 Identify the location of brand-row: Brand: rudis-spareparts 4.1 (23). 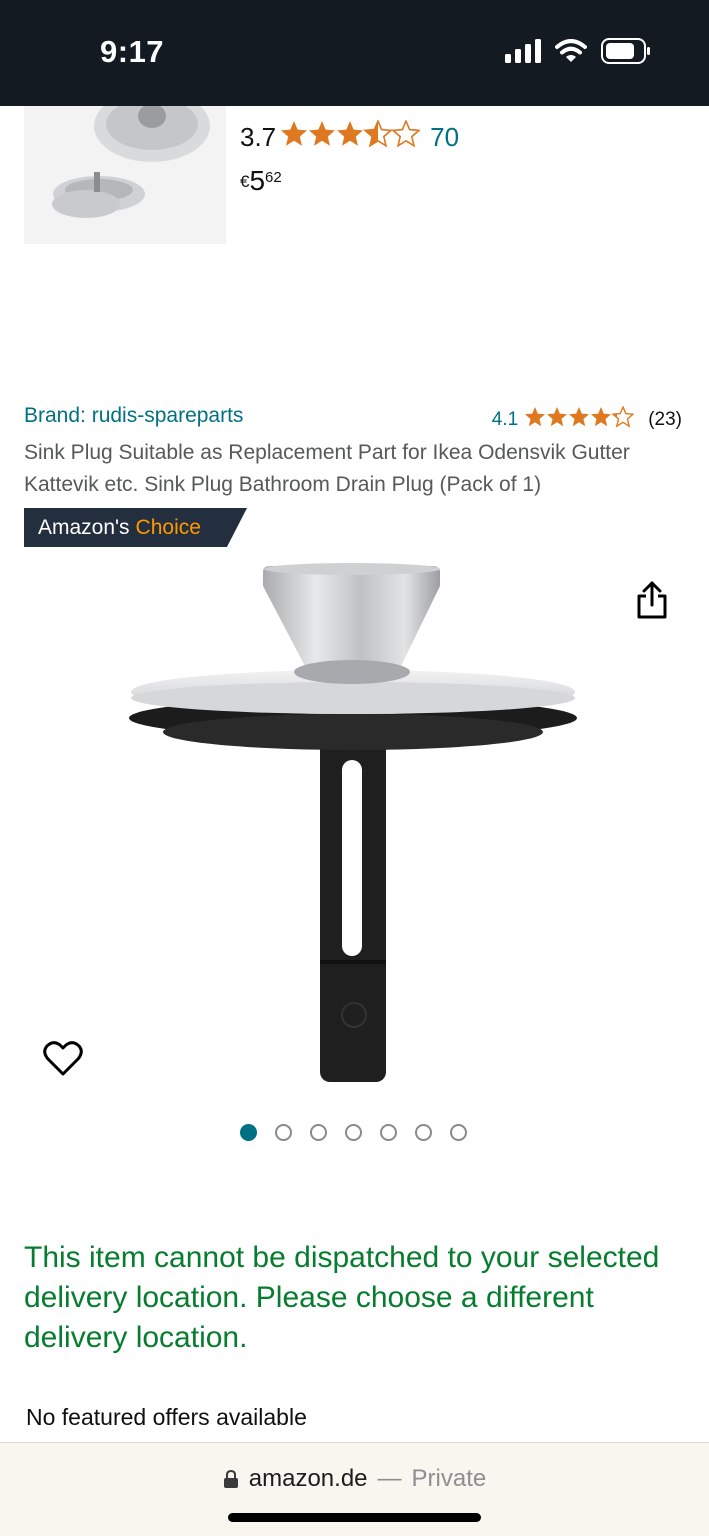
(354, 418).